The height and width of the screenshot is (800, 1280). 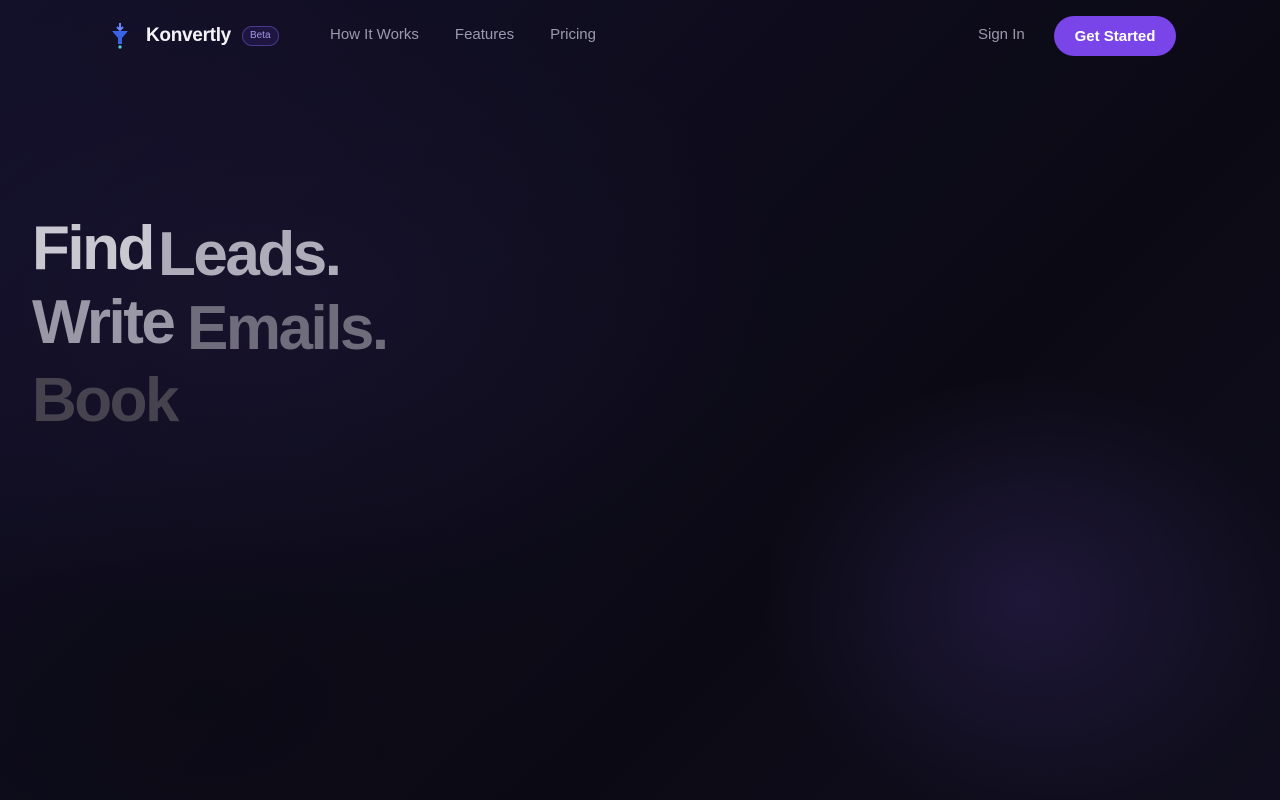 I want to click on hero-verb: Book, so click(x=106, y=400).